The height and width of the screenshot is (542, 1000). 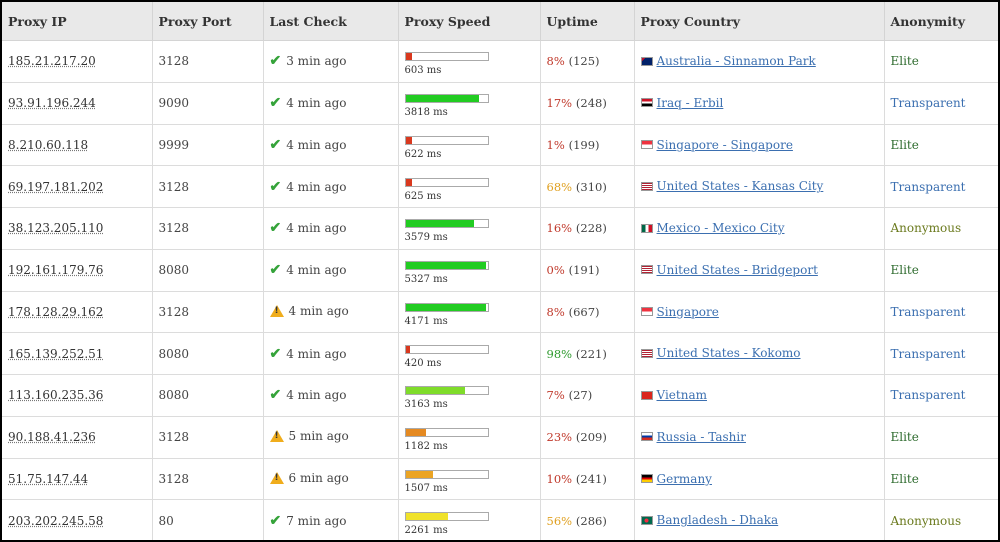 I want to click on proxy-speed-cell: 603 ms, so click(x=469, y=61).